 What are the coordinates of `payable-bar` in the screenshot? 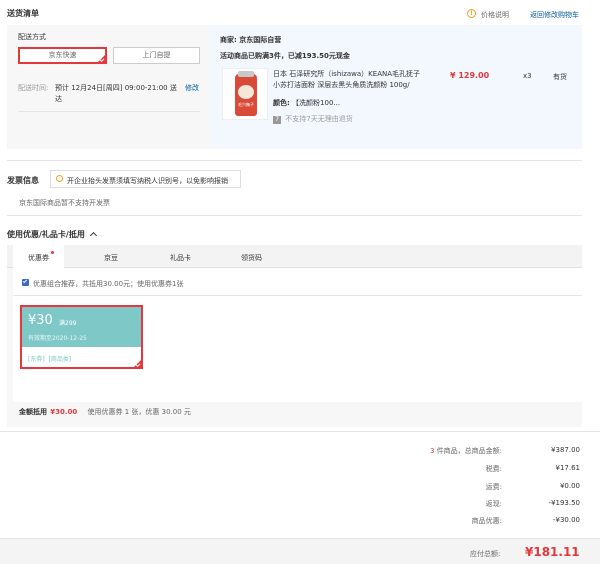 It's located at (300, 551).